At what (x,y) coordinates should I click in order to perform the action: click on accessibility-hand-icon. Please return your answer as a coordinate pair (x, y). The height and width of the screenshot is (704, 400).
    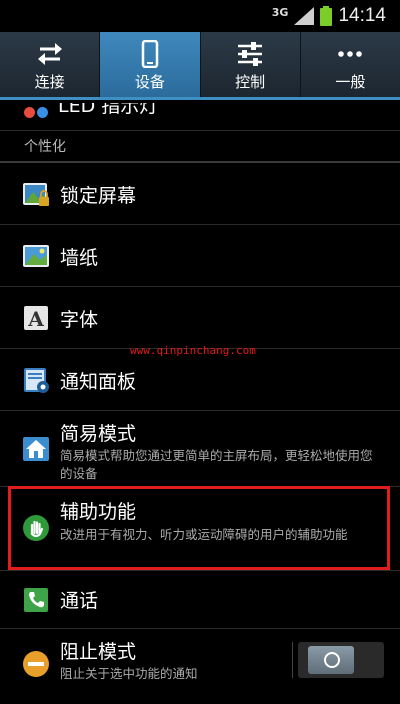
    Looking at the image, I should click on (36, 528).